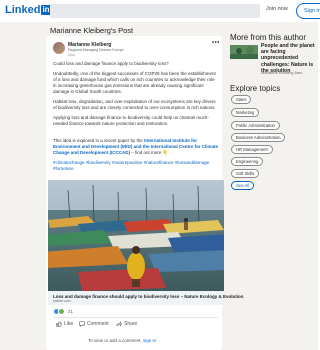 The width and height of the screenshot is (320, 350). What do you see at coordinates (243, 185) in the screenshot?
I see `see-all-topics-button: See All` at bounding box center [243, 185].